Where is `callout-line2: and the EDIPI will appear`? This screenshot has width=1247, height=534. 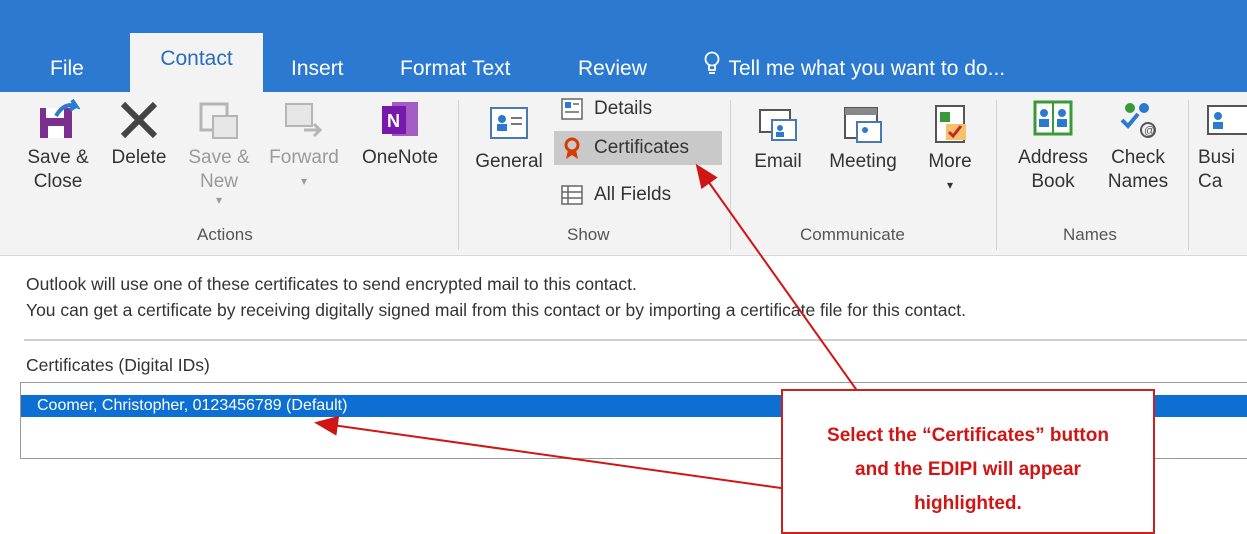 callout-line2: and the EDIPI will appear is located at coordinates (968, 469).